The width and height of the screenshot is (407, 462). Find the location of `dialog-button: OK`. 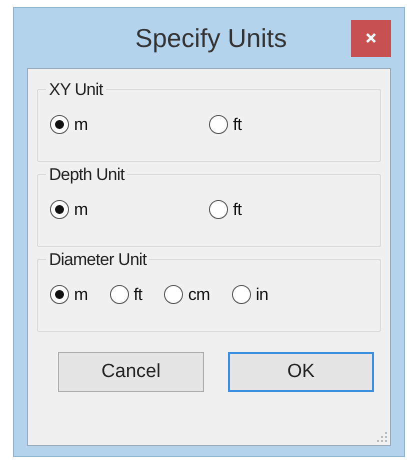

dialog-button: OK is located at coordinates (301, 372).